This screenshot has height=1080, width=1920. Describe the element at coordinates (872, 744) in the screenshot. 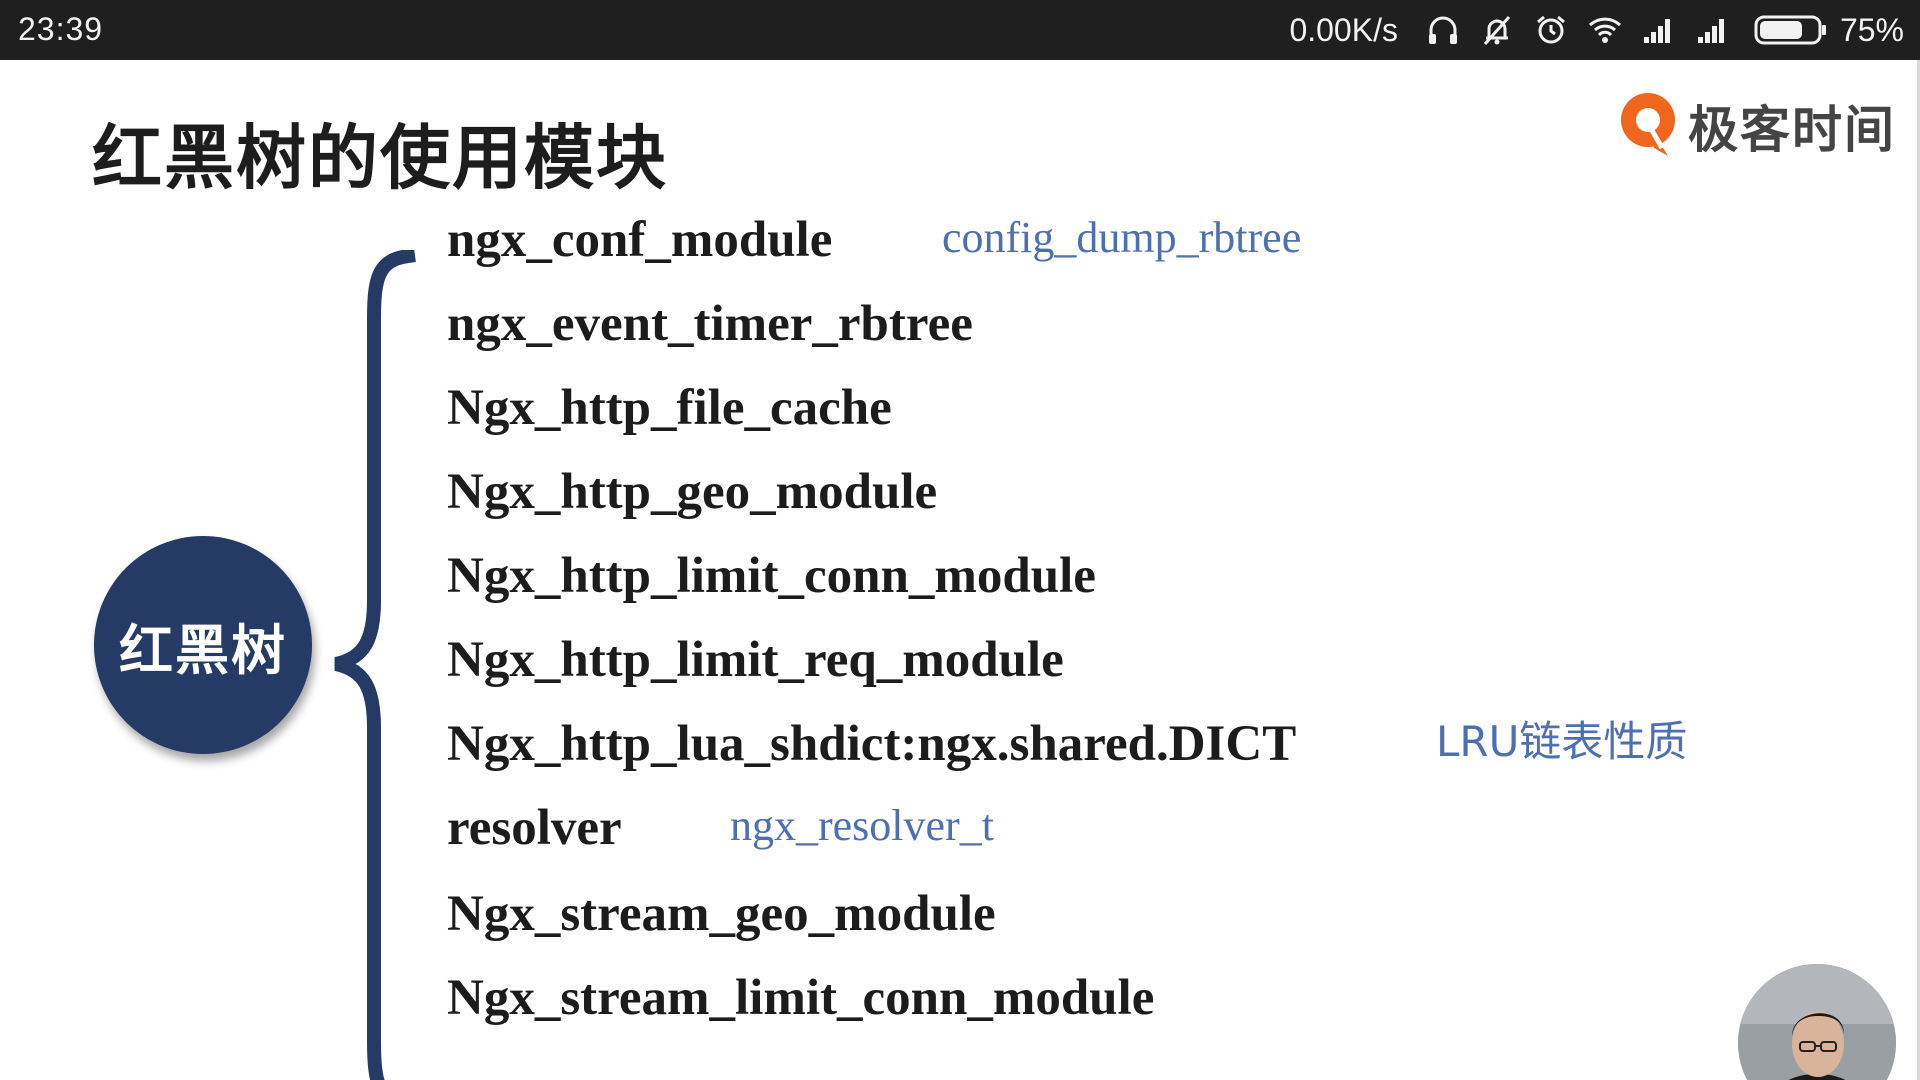

I see `module-item: Ngx_http_lua_shdict:ngx.shared.DICT` at that location.